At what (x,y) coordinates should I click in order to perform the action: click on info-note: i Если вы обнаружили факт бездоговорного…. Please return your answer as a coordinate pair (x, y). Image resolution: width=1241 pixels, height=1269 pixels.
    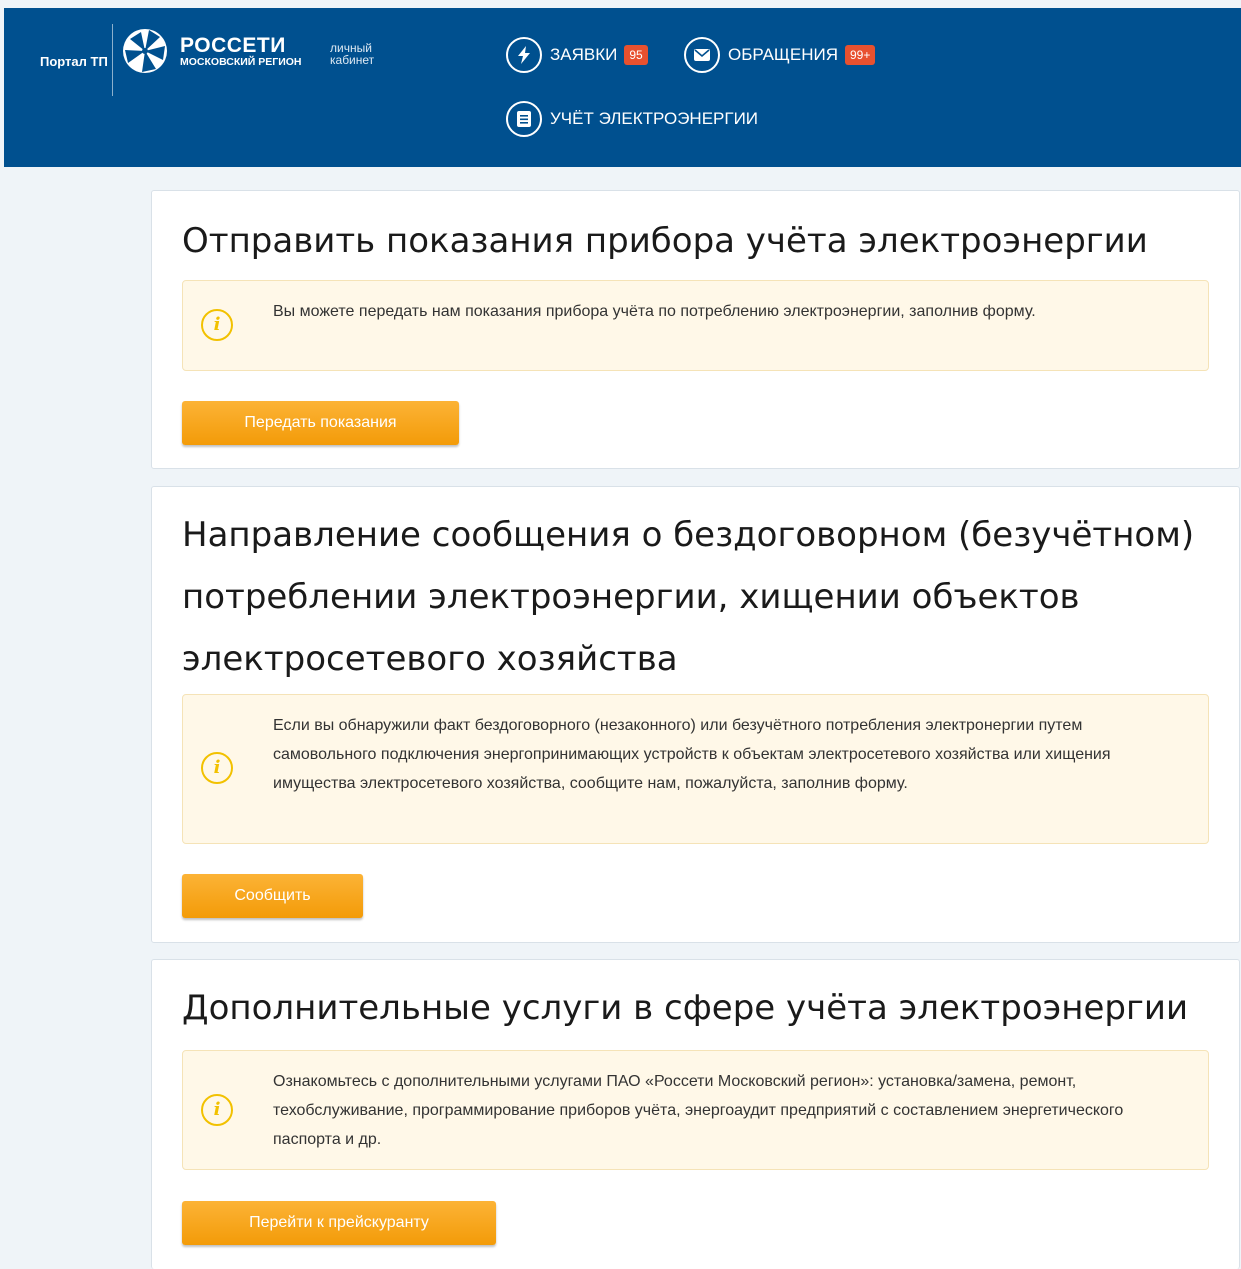
    Looking at the image, I should click on (695, 769).